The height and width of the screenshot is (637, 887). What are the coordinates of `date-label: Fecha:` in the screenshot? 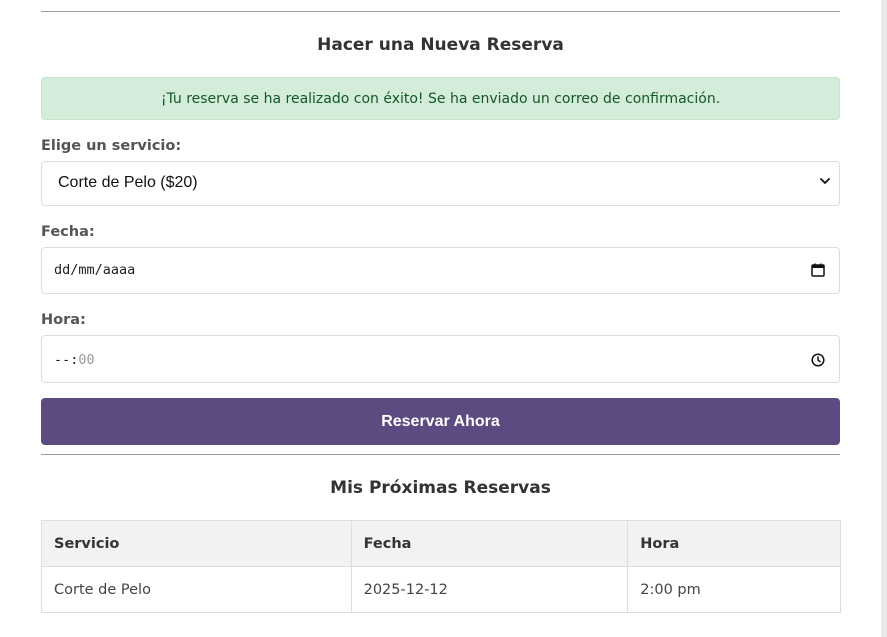 It's located at (68, 232).